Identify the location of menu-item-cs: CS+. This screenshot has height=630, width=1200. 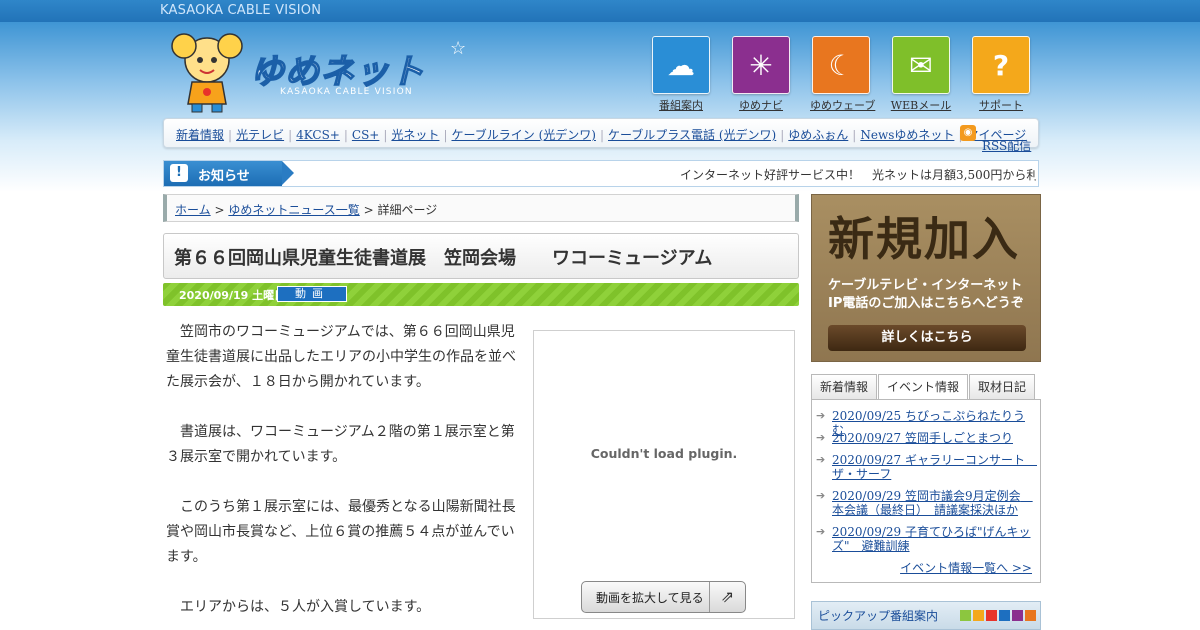
(365, 135).